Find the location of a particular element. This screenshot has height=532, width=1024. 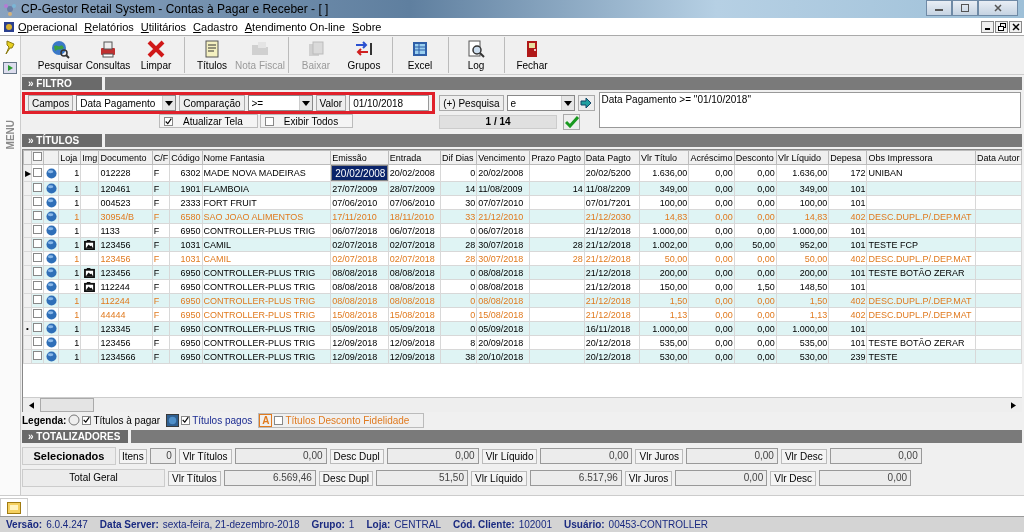

scroll-right-icon is located at coordinates (1013, 405).